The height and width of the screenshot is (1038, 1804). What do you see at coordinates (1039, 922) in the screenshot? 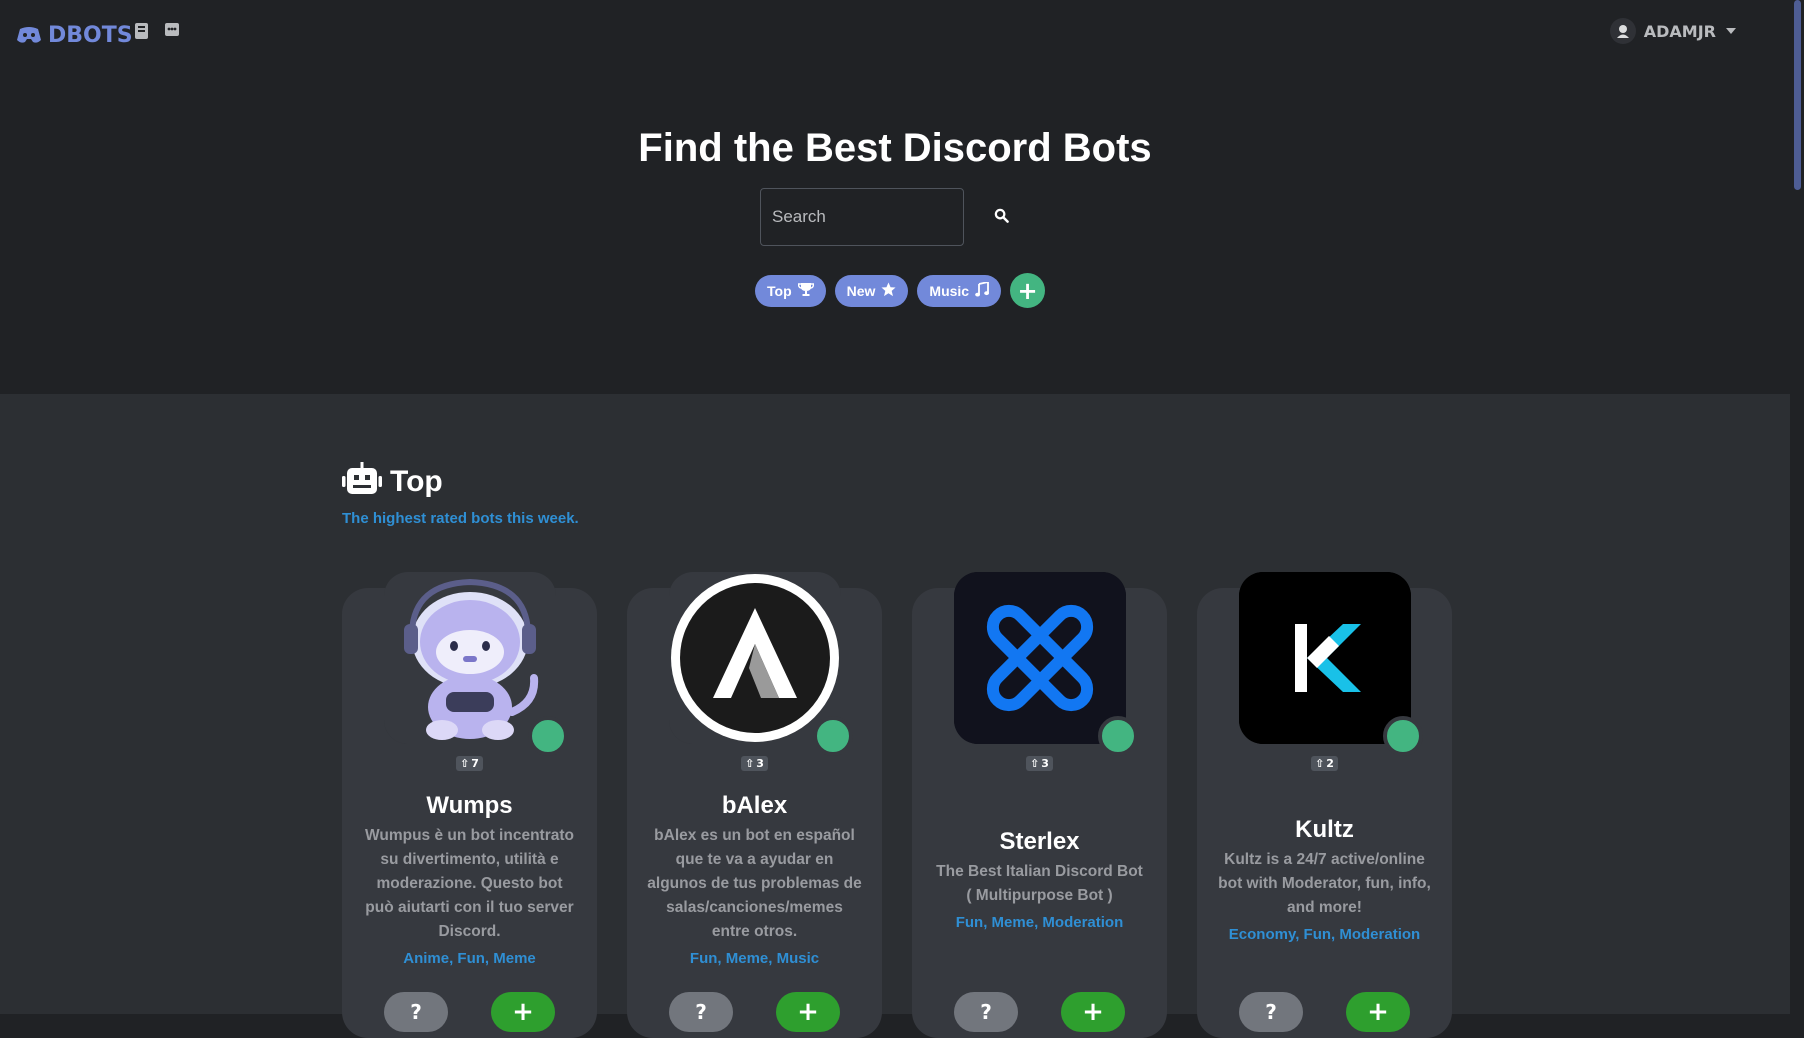
I see `bot-tags: Fun, Meme, Moderation` at bounding box center [1039, 922].